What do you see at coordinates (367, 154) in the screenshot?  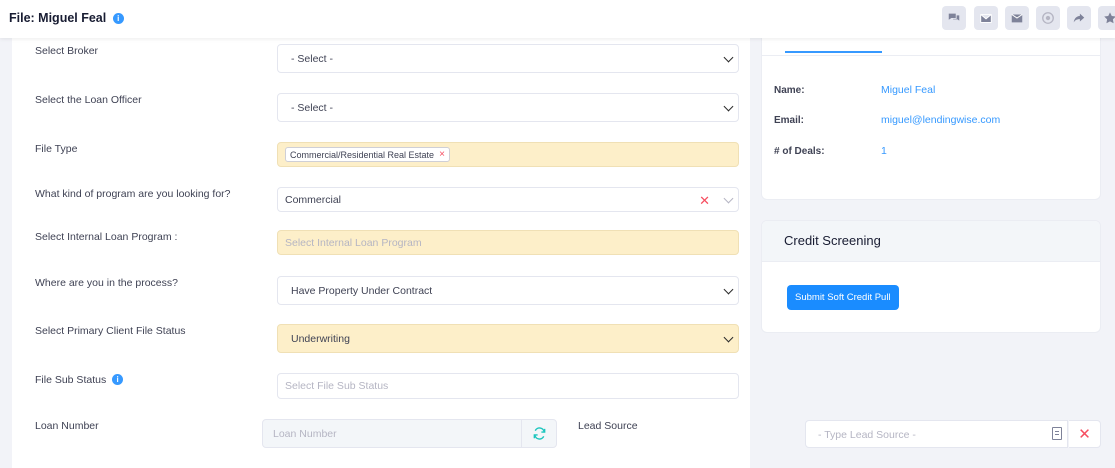 I see `file-type-tag: Commercial/Residential Real Estate ×` at bounding box center [367, 154].